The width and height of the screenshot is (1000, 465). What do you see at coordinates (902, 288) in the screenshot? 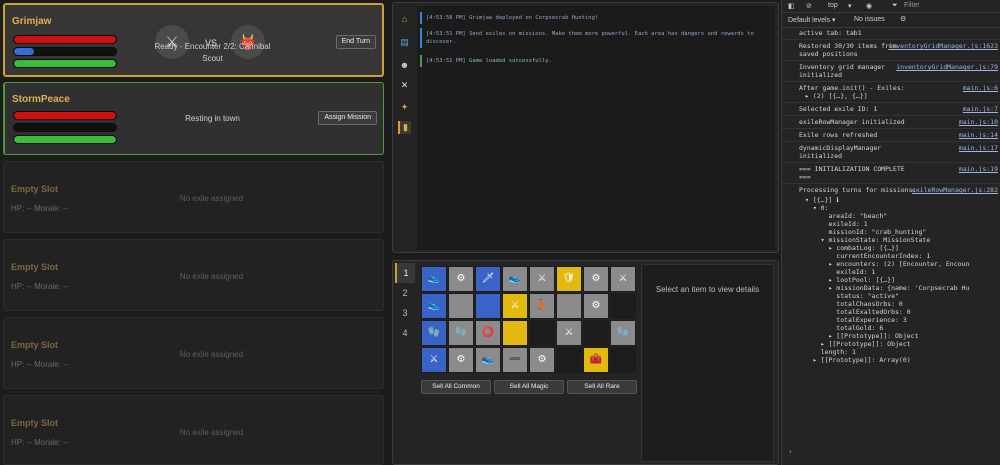
I see `tree-line: ▸ missionData: {name: 'Corpsecrab Hu` at bounding box center [902, 288].